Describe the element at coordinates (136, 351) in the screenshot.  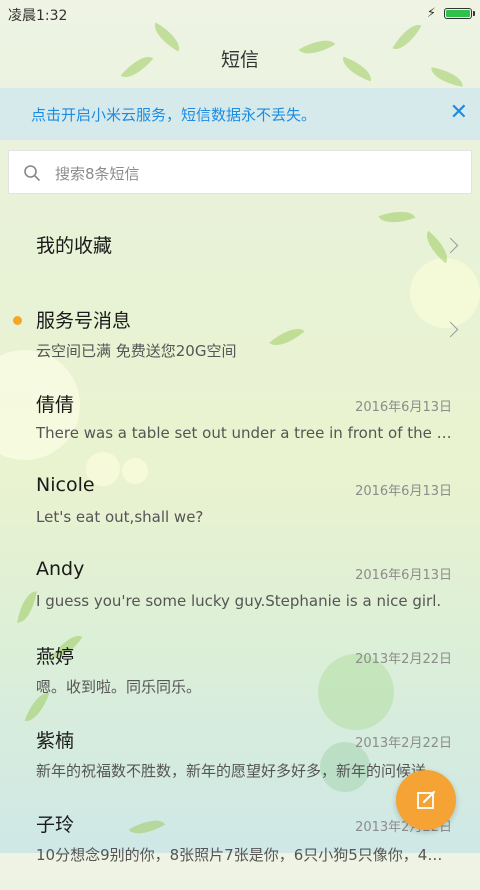
I see `message-preview: 云空间已满 免费送您20G空间` at that location.